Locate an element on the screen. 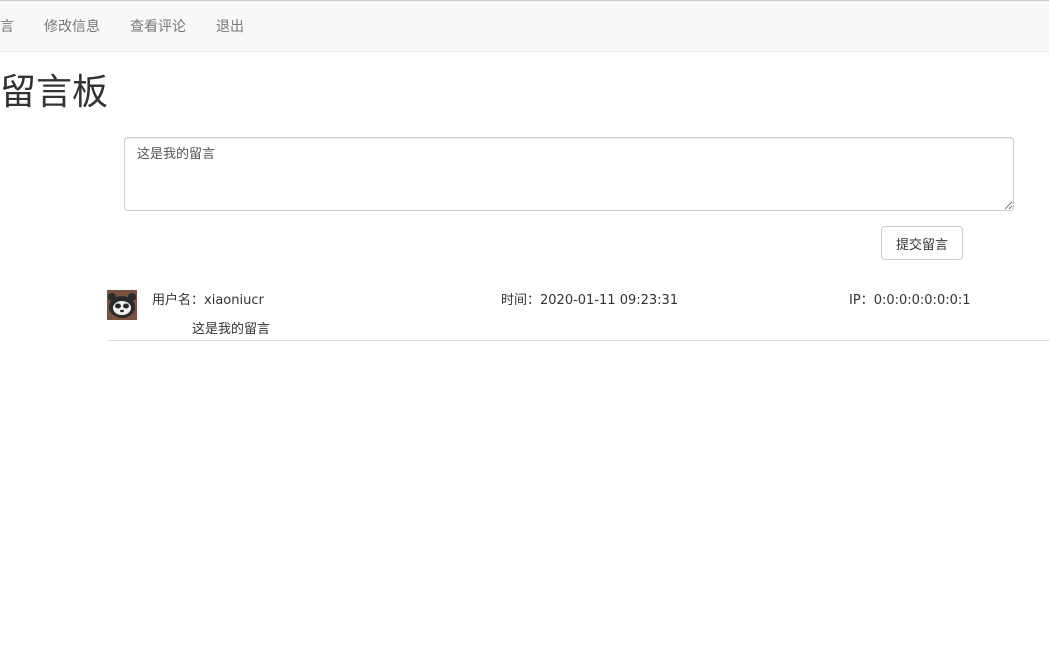 The image size is (1049, 656). user-avatar is located at coordinates (122, 305).